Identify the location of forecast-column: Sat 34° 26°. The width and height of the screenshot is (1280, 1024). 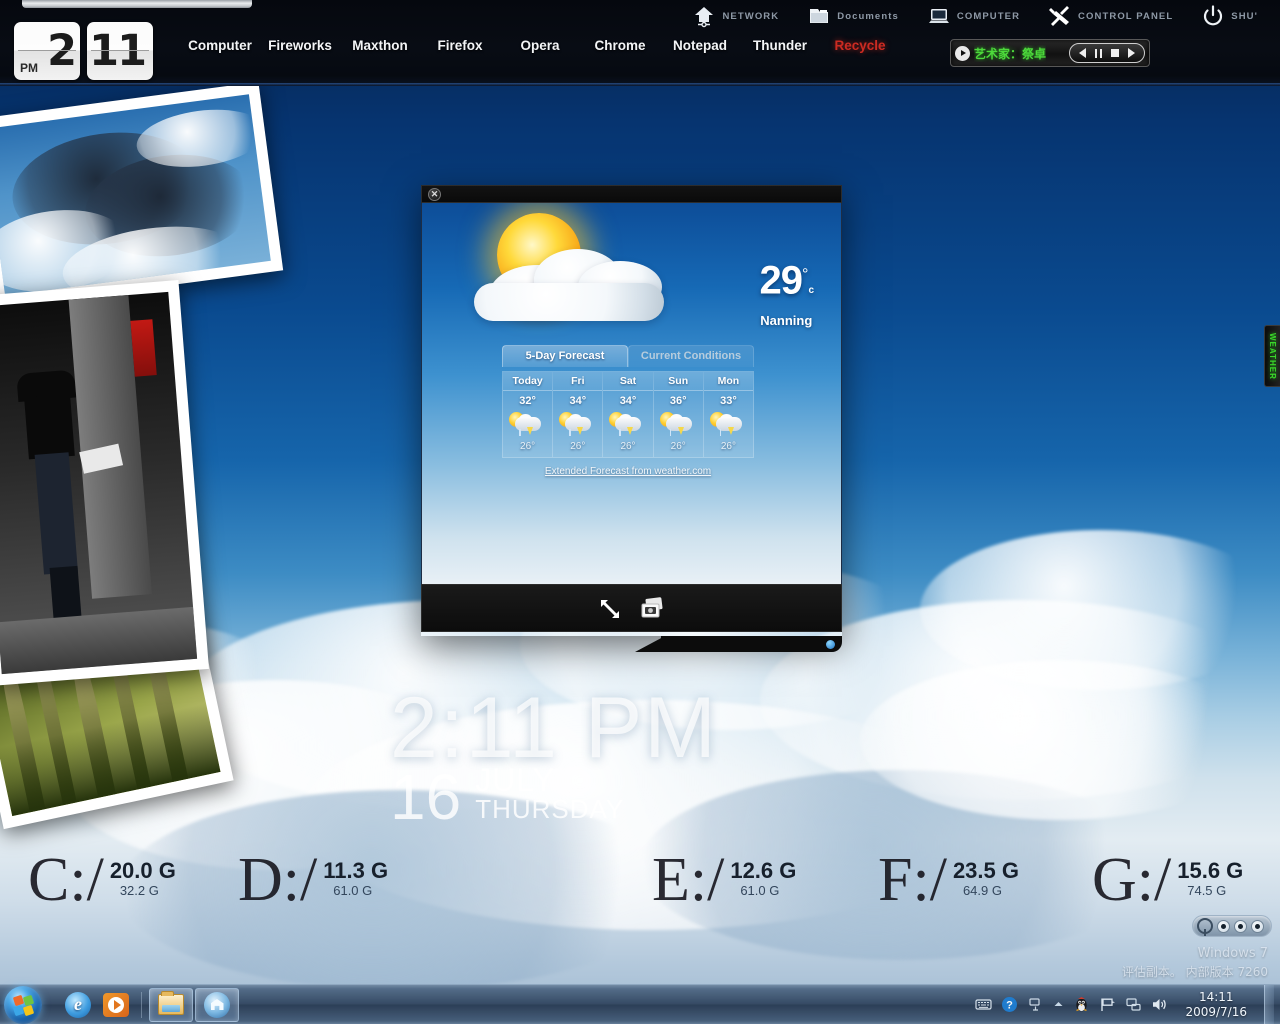
(628, 414).